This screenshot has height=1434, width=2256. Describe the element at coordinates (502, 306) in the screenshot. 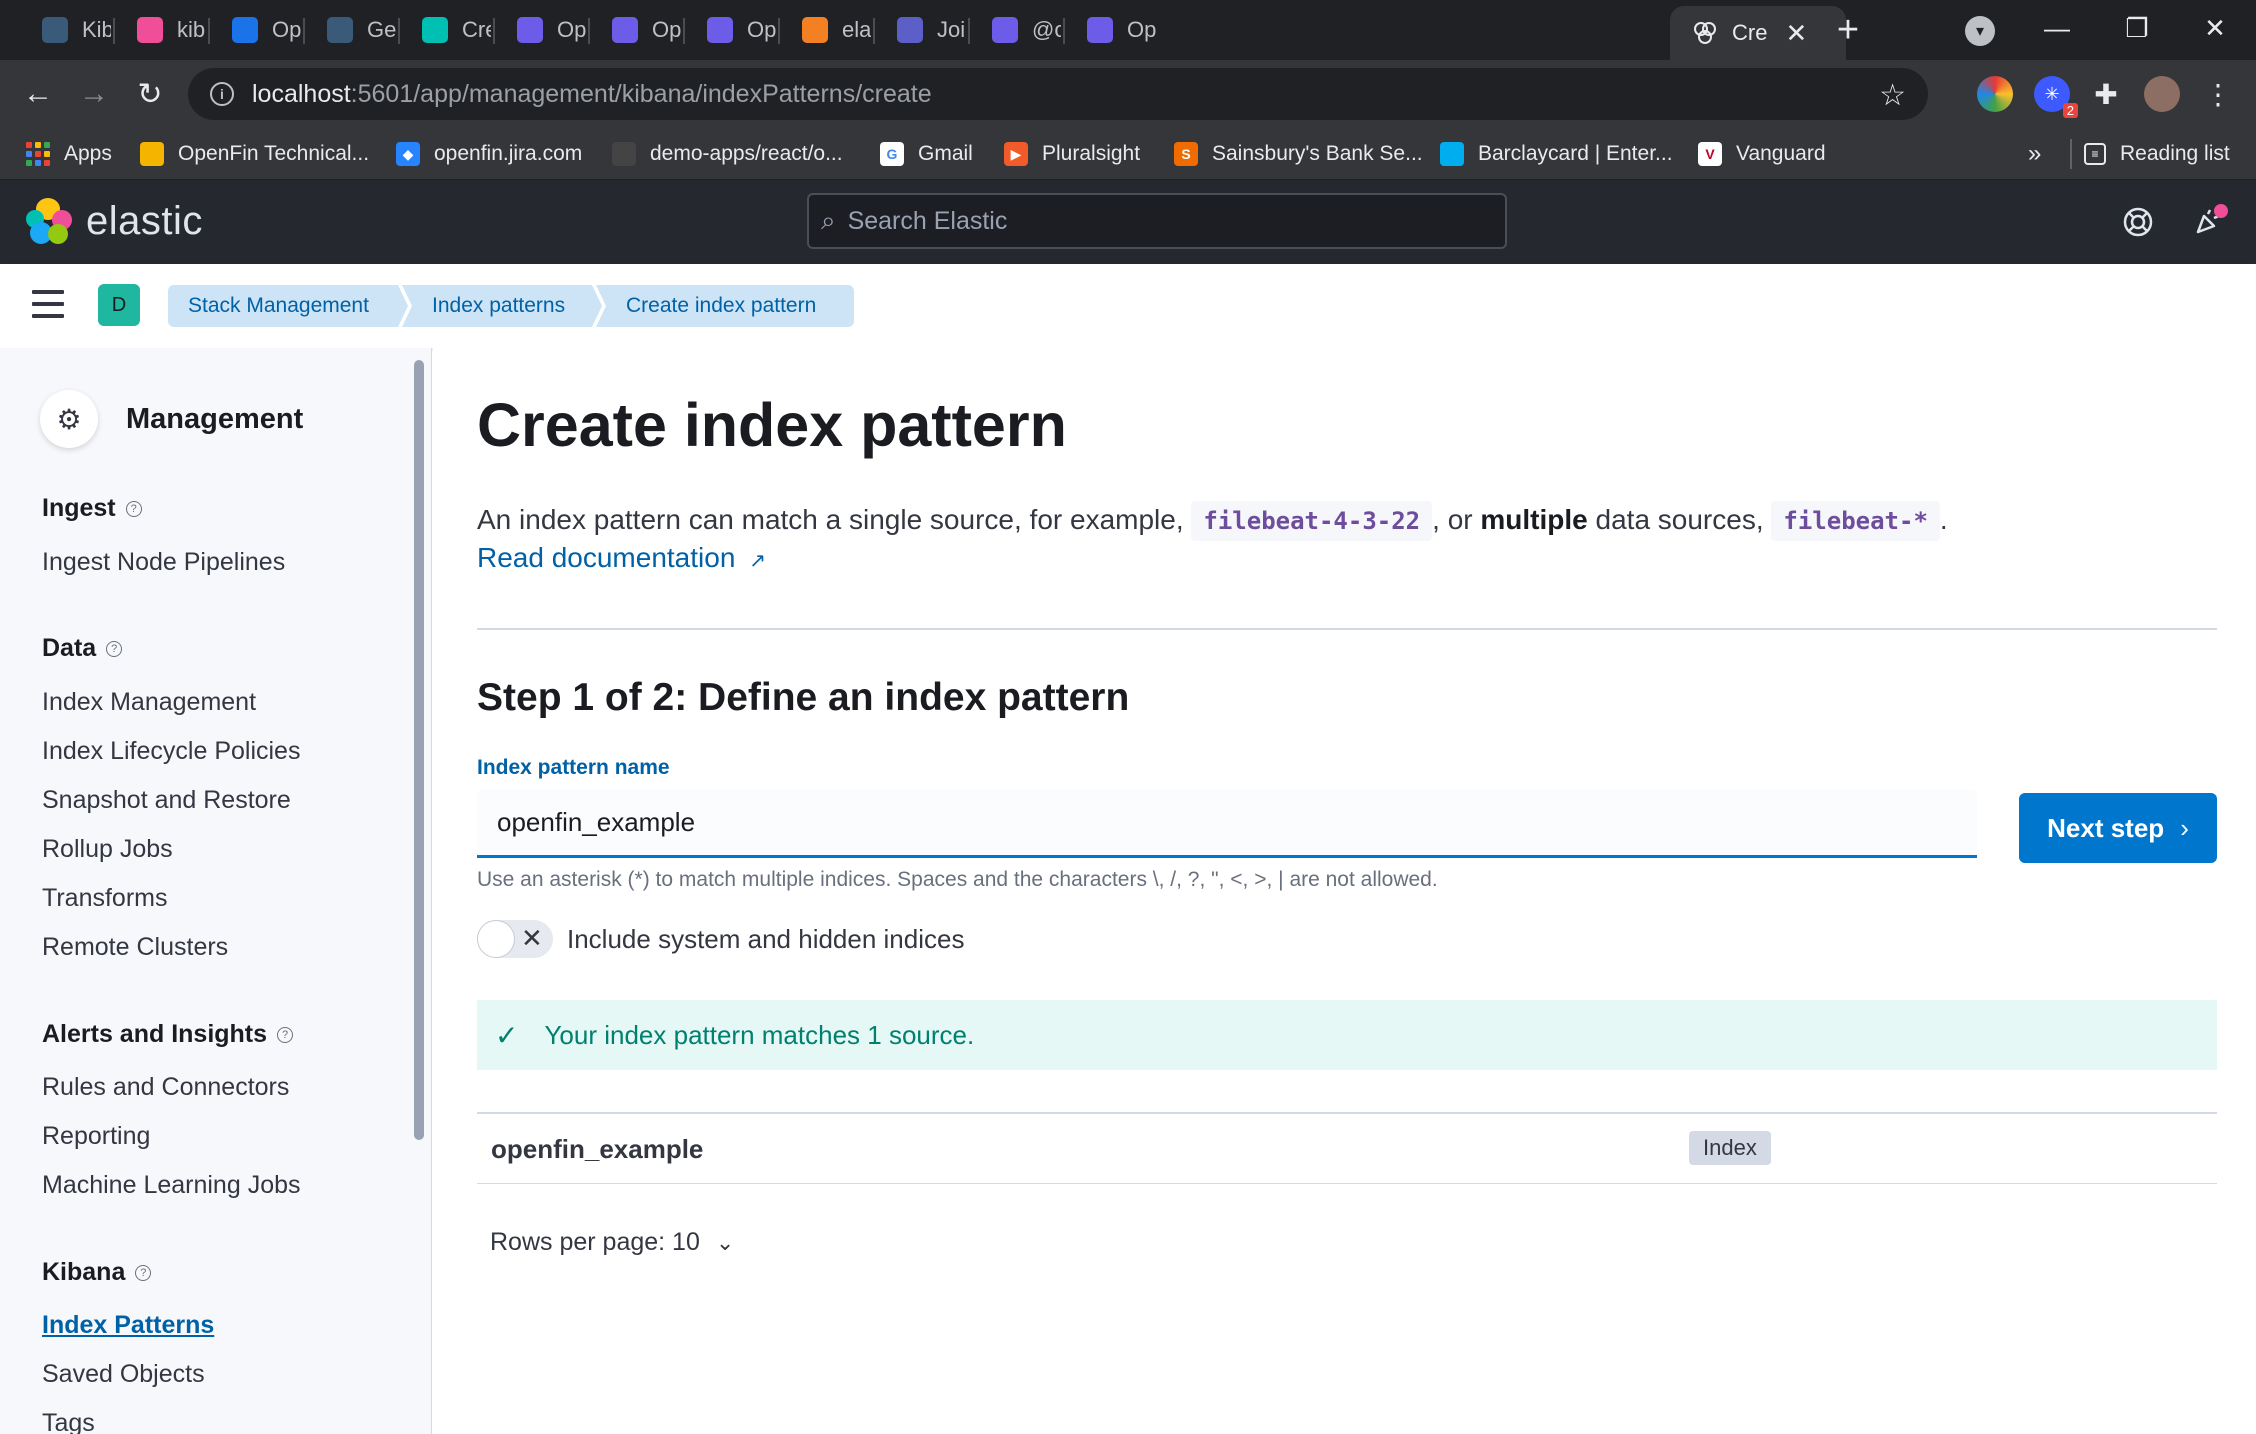

I see `breadcrumb-index-patterns: Index patterns` at that location.